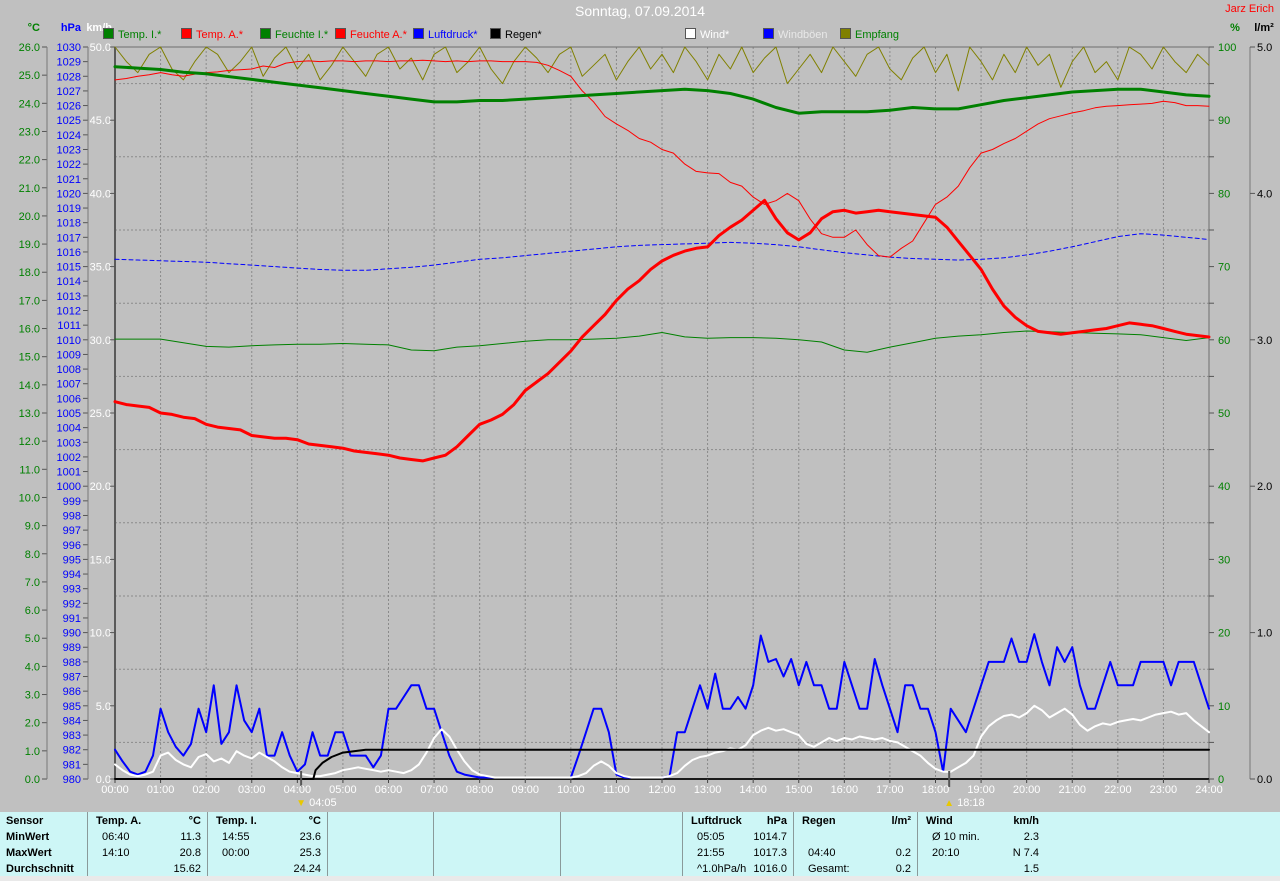 The width and height of the screenshot is (1280, 881). What do you see at coordinates (69, 253) in the screenshot?
I see `pressure-axis-label: 1016` at bounding box center [69, 253].